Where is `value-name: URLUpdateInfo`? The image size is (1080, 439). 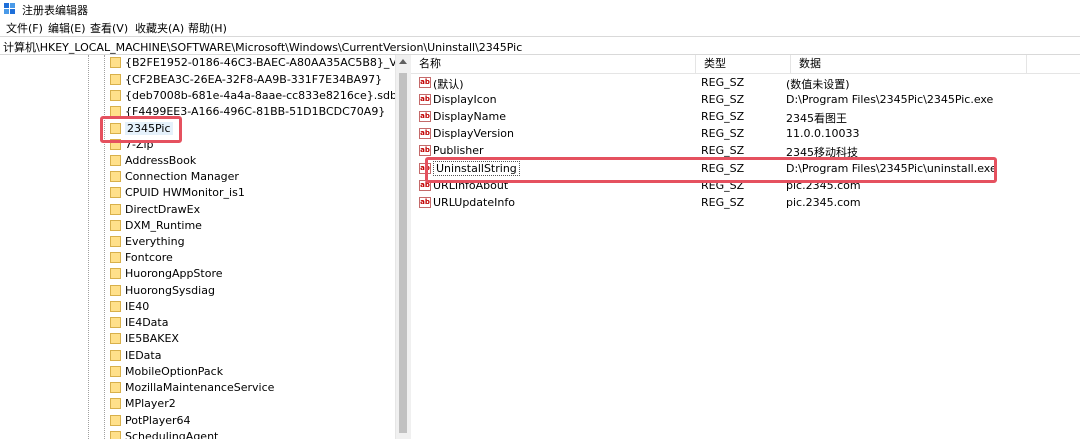 value-name: URLUpdateInfo is located at coordinates (474, 202).